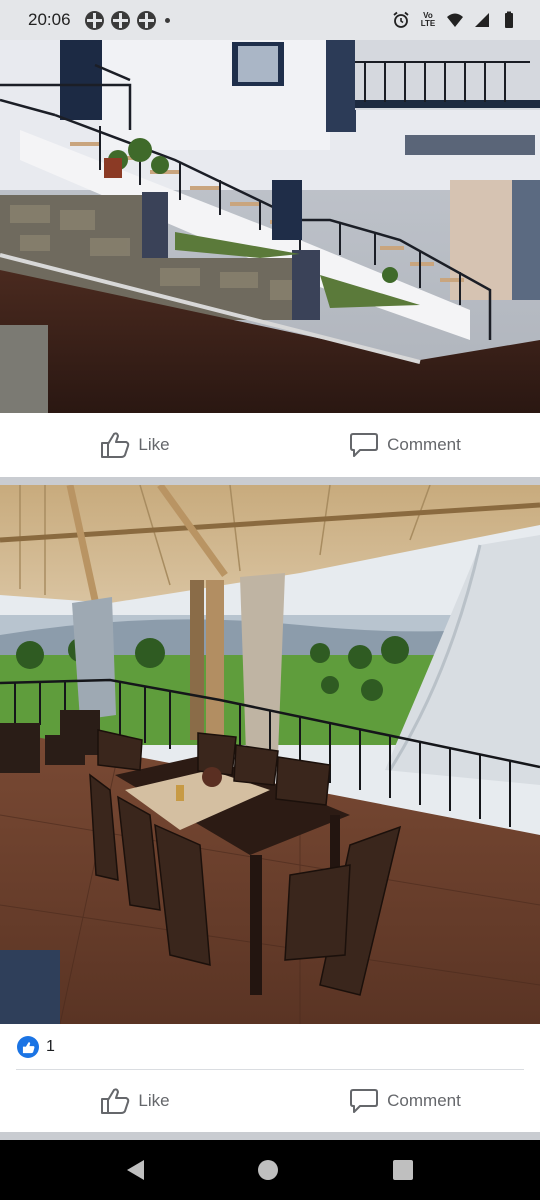  I want to click on wifi-icon, so click(455, 20).